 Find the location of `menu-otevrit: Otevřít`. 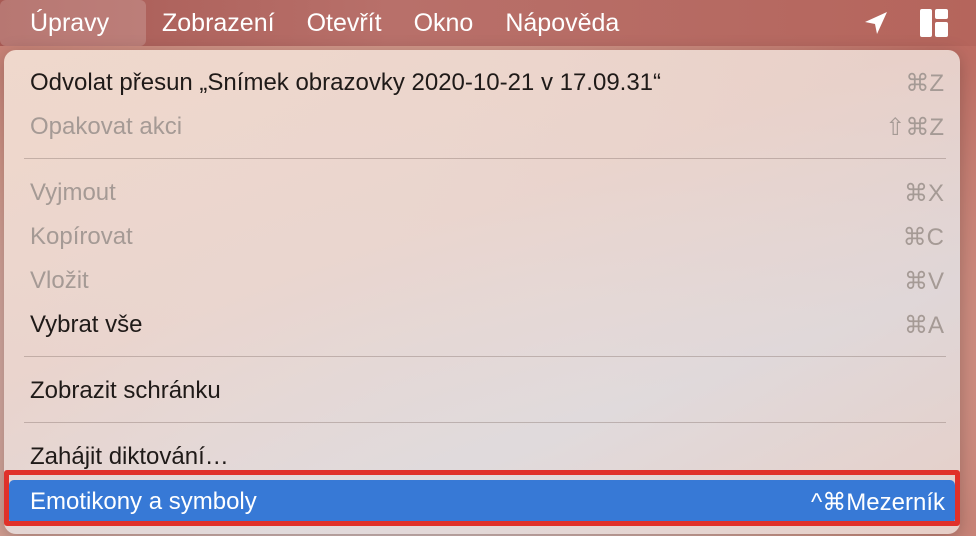

menu-otevrit: Otevřít is located at coordinates (344, 23).